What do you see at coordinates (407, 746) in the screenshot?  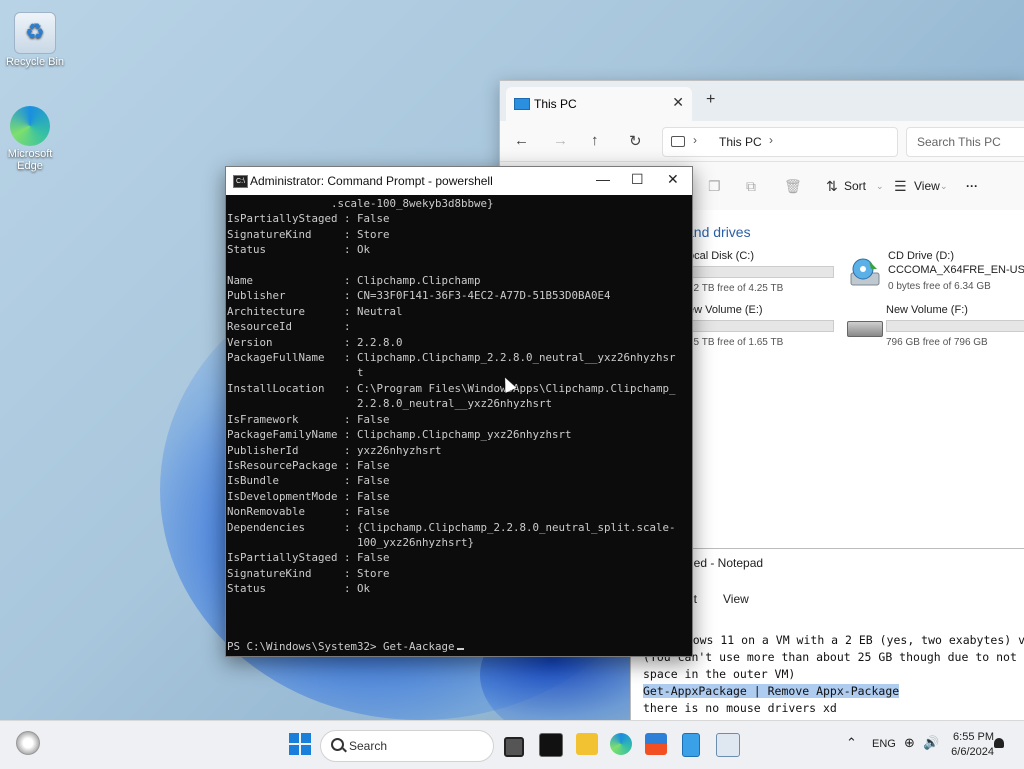 I see `taskbar-search: Search` at bounding box center [407, 746].